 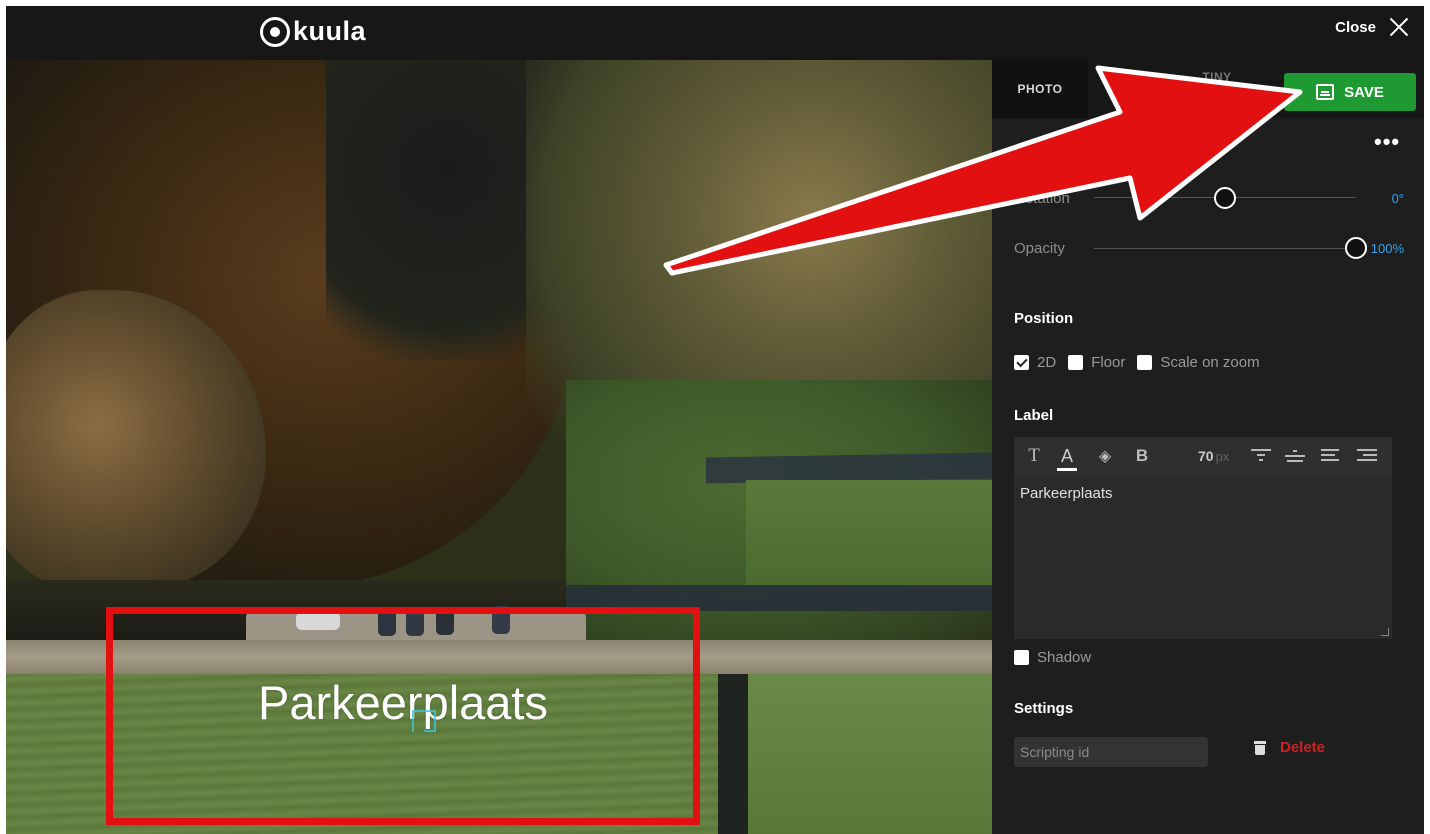 What do you see at coordinates (1261, 456) in the screenshot?
I see `align-top-icon` at bounding box center [1261, 456].